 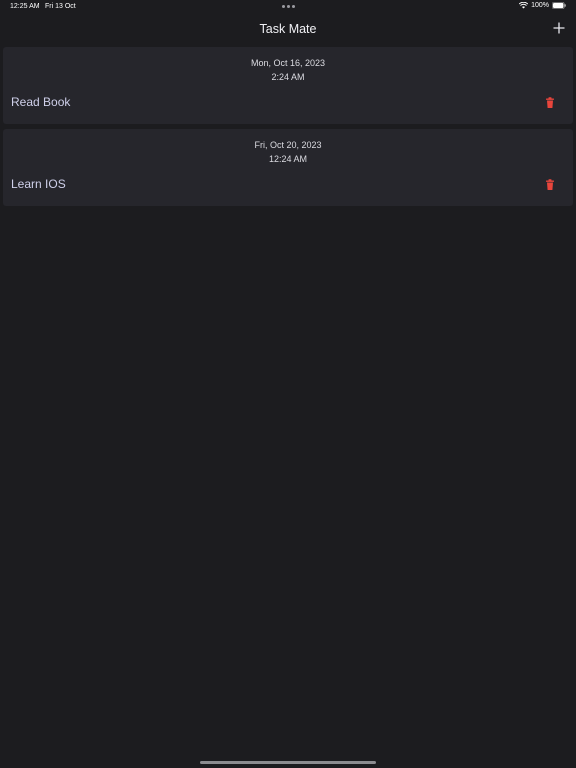 What do you see at coordinates (288, 145) in the screenshot?
I see `task-date: Fri, Oct 20, 2023` at bounding box center [288, 145].